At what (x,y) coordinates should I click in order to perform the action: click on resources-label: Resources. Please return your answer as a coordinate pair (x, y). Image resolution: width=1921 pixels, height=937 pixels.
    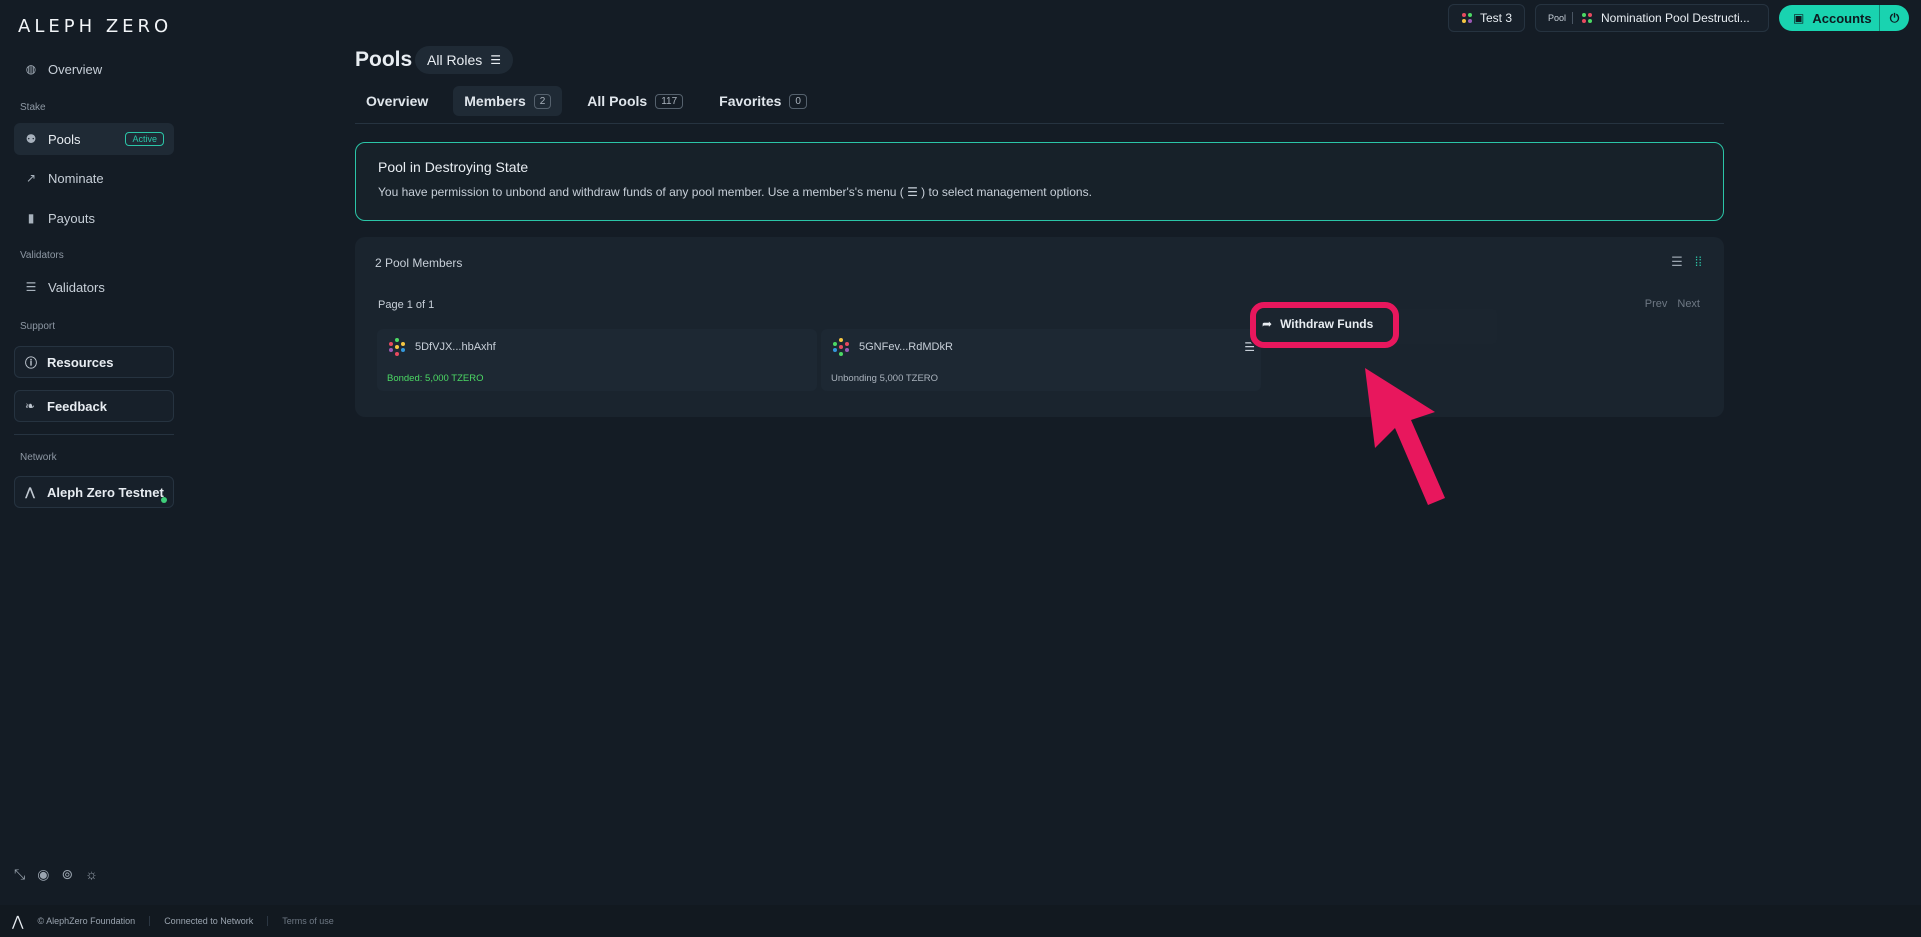
    Looking at the image, I should click on (80, 362).